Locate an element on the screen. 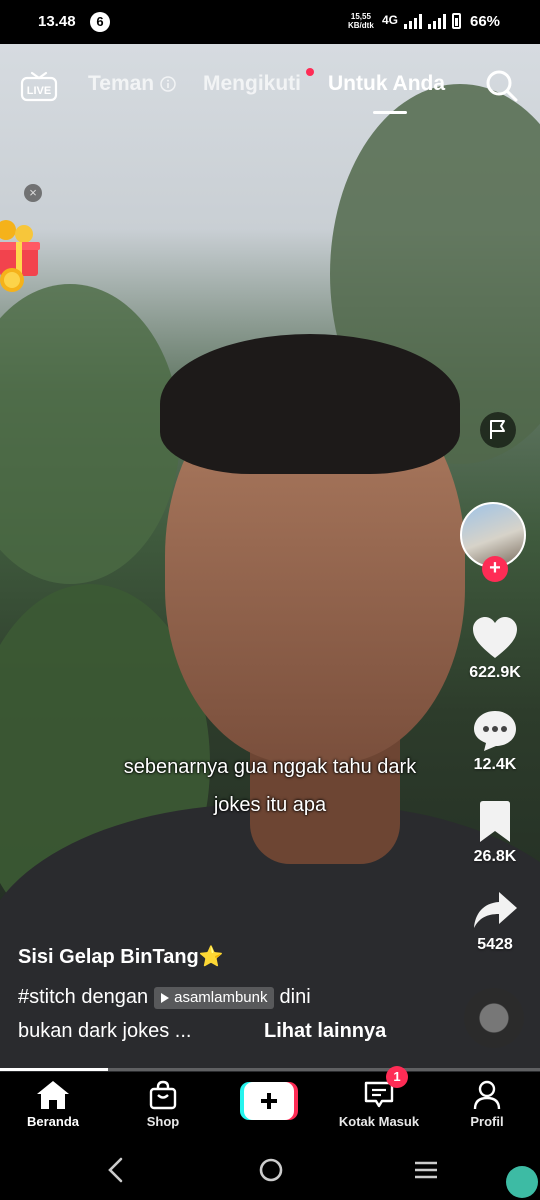  nav-inbox-label: Kotak Masuk is located at coordinates (379, 1121).